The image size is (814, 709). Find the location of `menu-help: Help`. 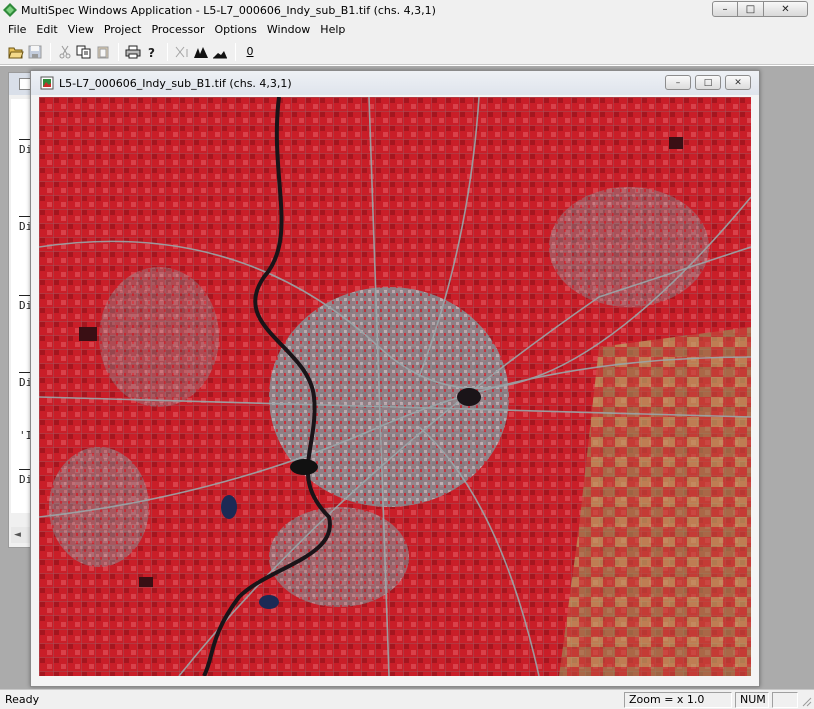

menu-help: Help is located at coordinates (332, 29).